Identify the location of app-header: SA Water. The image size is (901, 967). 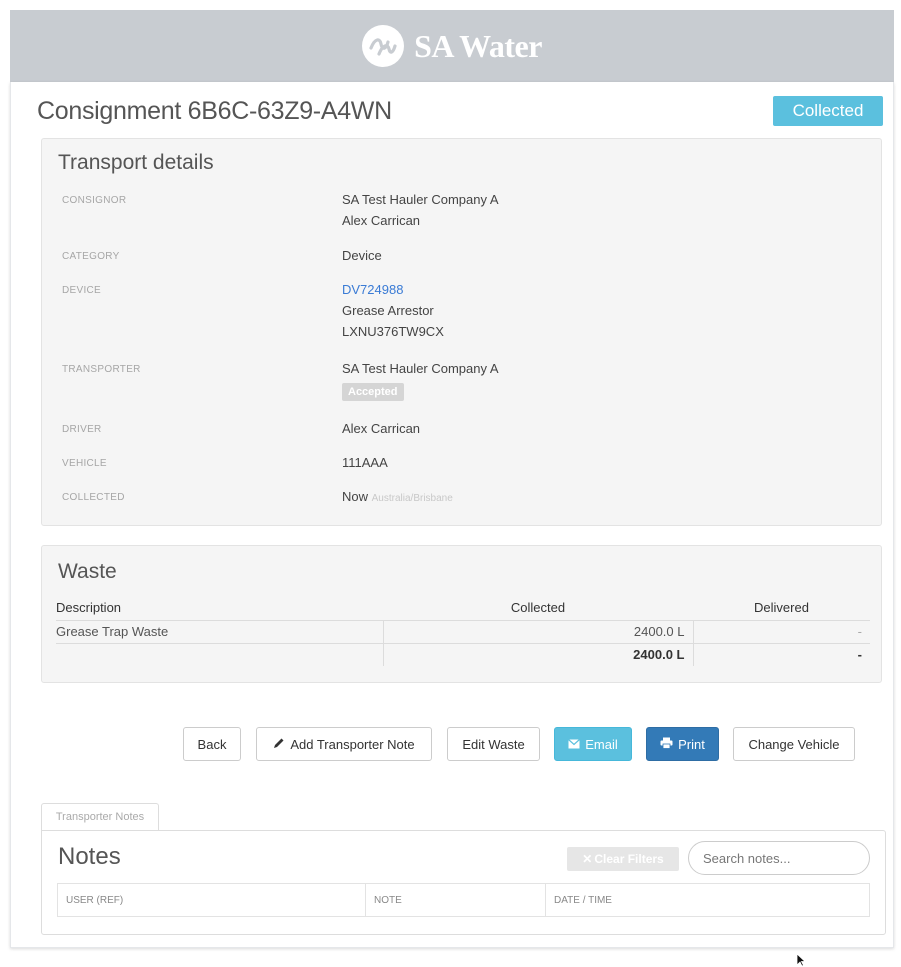
(452, 46).